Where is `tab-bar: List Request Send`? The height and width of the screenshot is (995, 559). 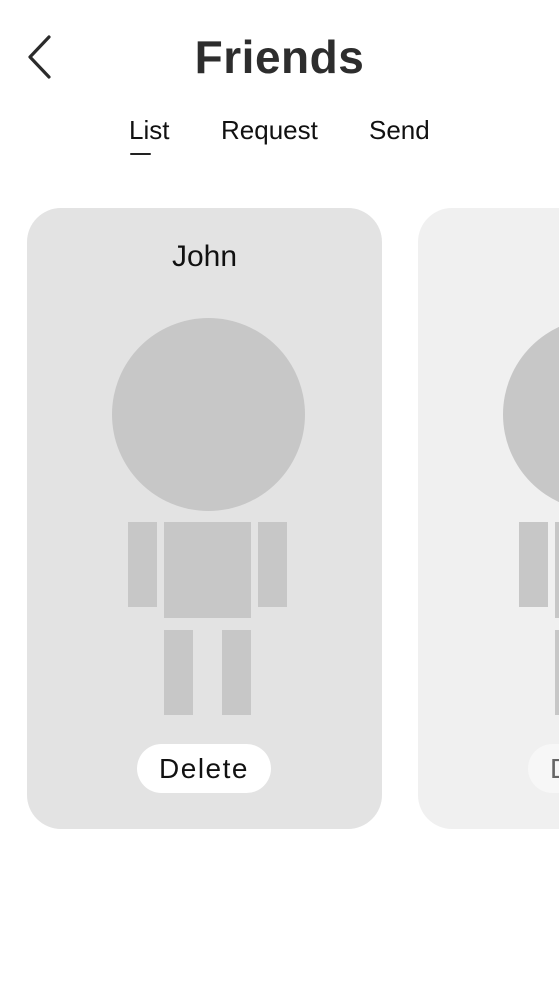 tab-bar: List Request Send is located at coordinates (279, 138).